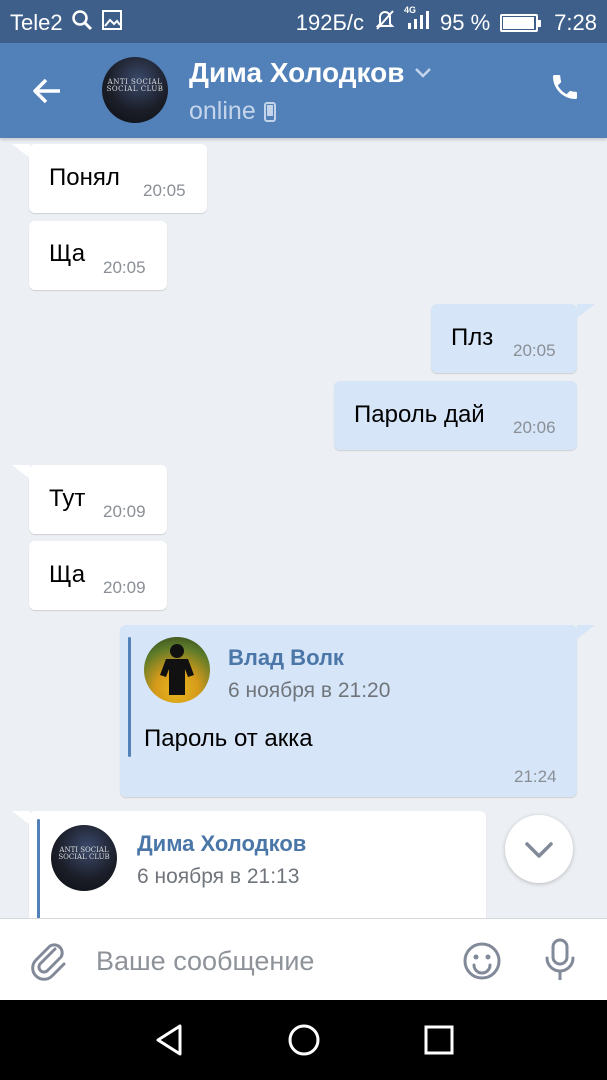  What do you see at coordinates (504, 338) in the screenshot?
I see `message-outgoing: Плз 20:05` at bounding box center [504, 338].